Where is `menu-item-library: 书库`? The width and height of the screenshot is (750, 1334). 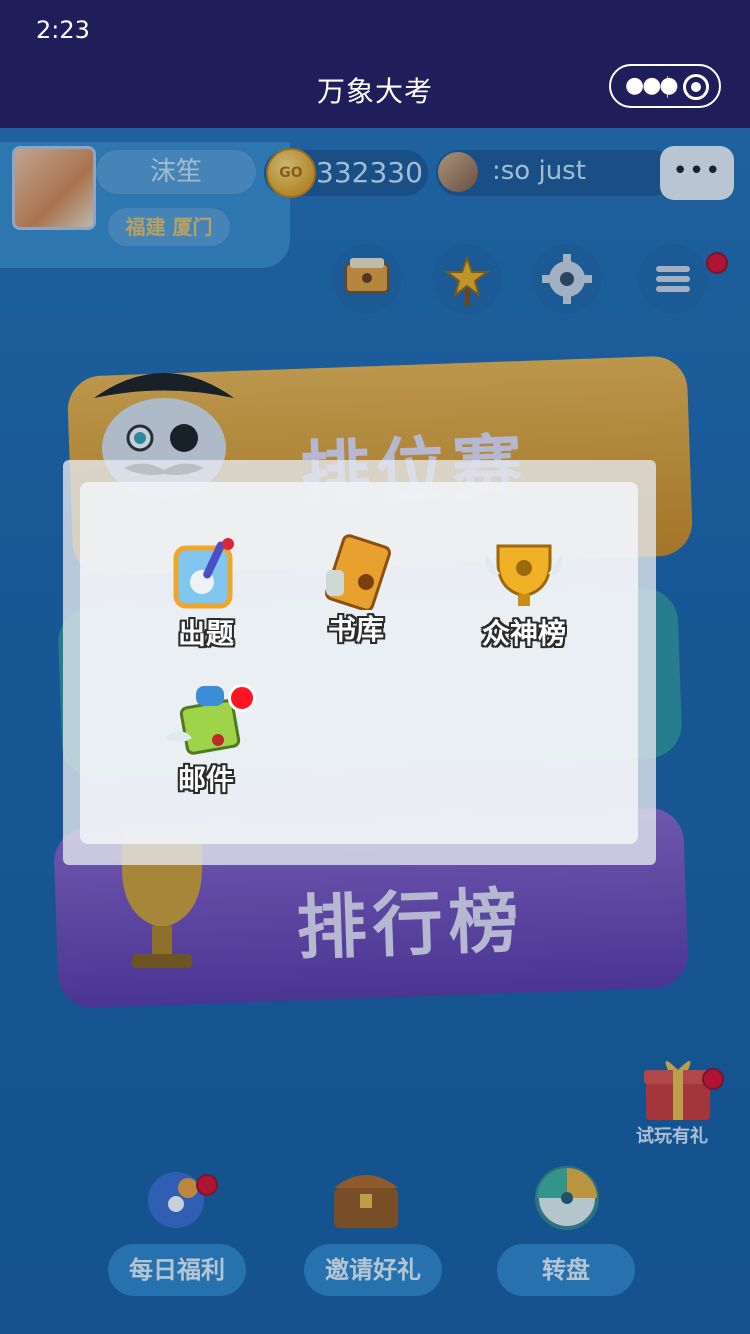
menu-item-library: 书库 is located at coordinates (356, 600).